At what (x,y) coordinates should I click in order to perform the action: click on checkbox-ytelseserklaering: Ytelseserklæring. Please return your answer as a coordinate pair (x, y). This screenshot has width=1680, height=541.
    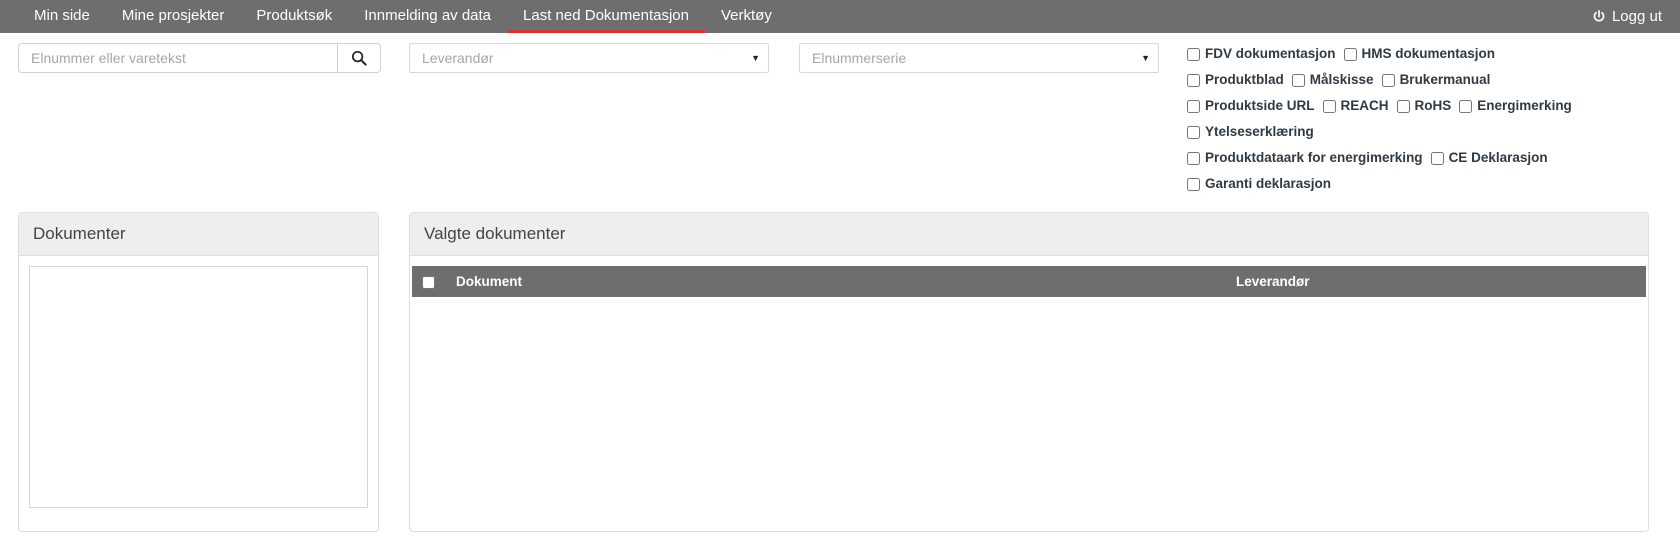
    Looking at the image, I should click on (1250, 132).